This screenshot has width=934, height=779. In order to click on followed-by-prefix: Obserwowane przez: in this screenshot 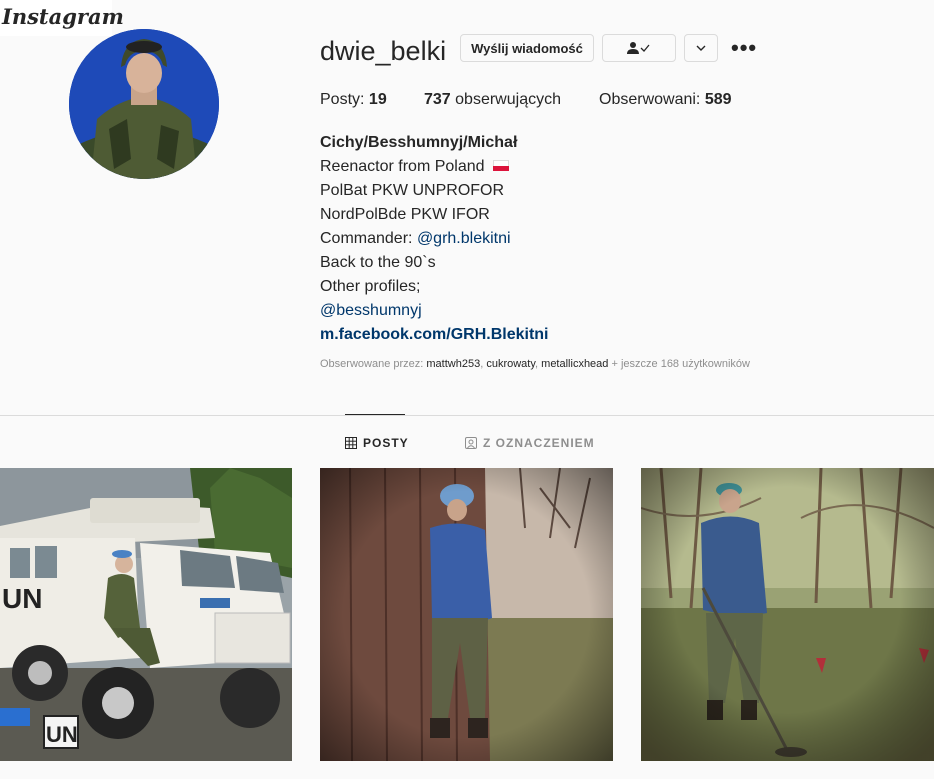, I will do `click(372, 364)`.